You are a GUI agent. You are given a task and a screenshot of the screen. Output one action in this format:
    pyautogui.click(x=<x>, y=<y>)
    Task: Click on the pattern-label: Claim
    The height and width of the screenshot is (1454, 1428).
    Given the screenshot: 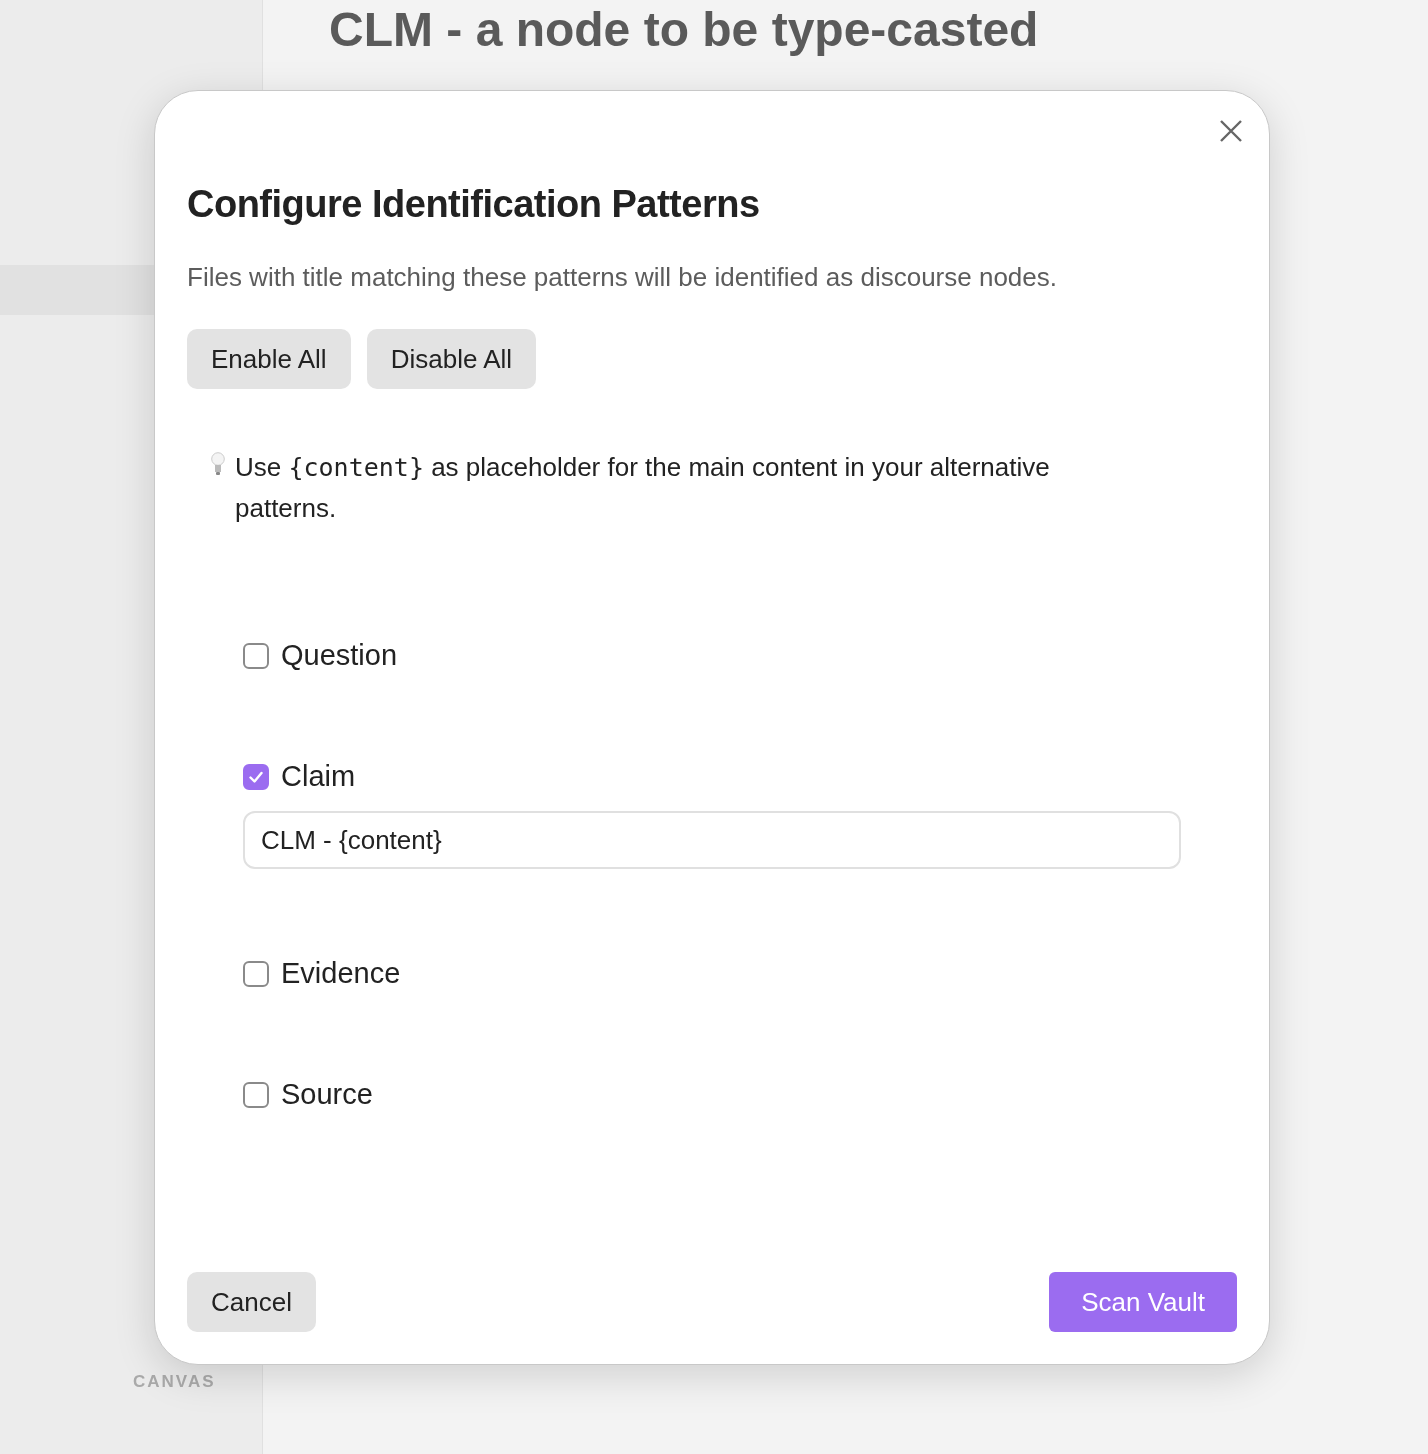 What is the action you would take?
    pyautogui.click(x=318, y=776)
    